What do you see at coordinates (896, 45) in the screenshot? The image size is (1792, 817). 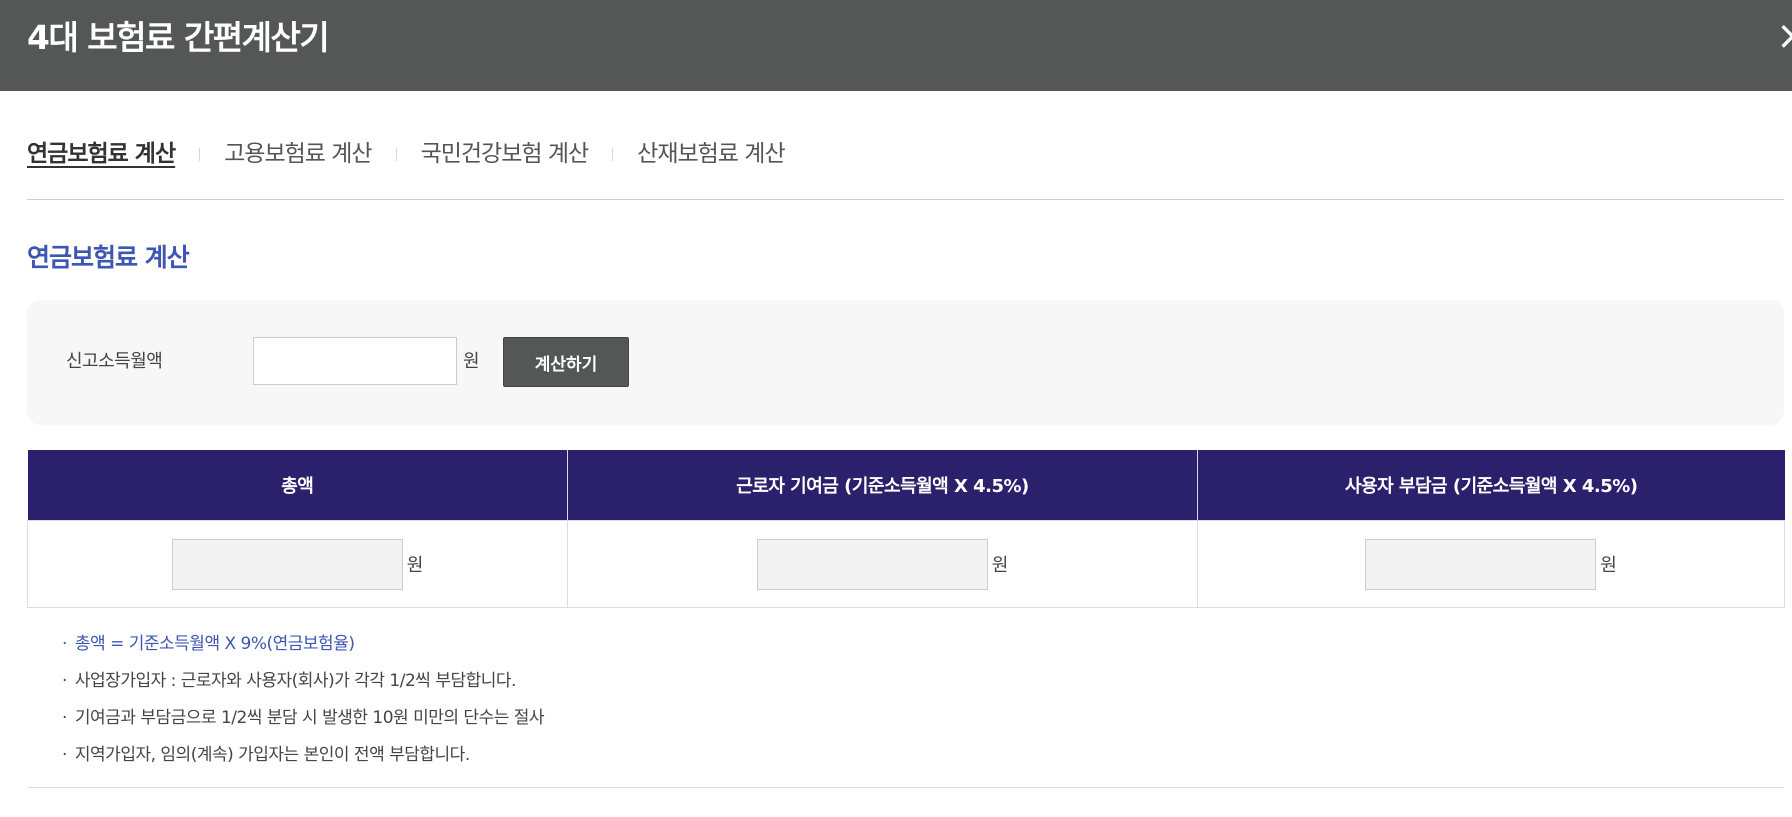 I see `modal-header: 4대 보험료 간편계산기 ×` at bounding box center [896, 45].